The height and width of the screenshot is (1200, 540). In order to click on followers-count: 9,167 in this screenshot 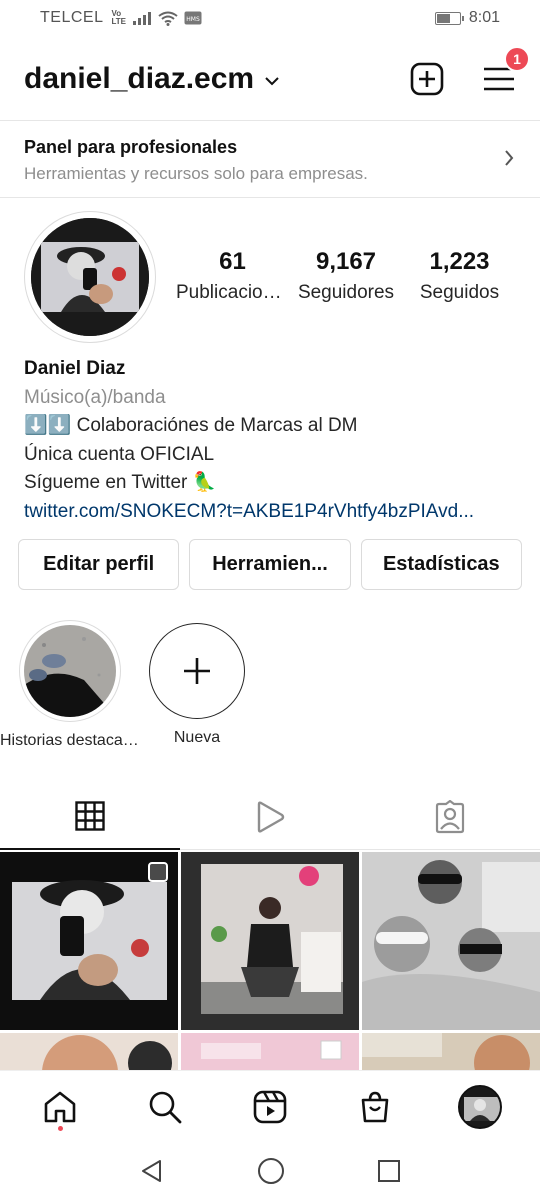, I will do `click(346, 261)`.